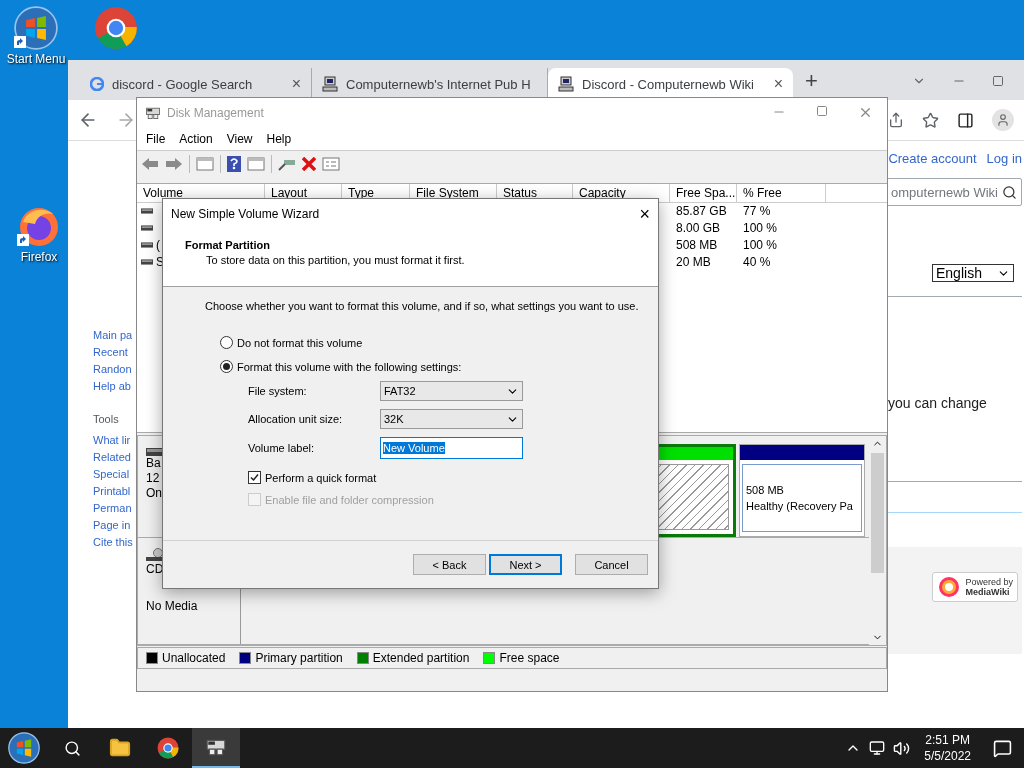  What do you see at coordinates (112, 525) in the screenshot?
I see `sidebar-link: Page in` at bounding box center [112, 525].